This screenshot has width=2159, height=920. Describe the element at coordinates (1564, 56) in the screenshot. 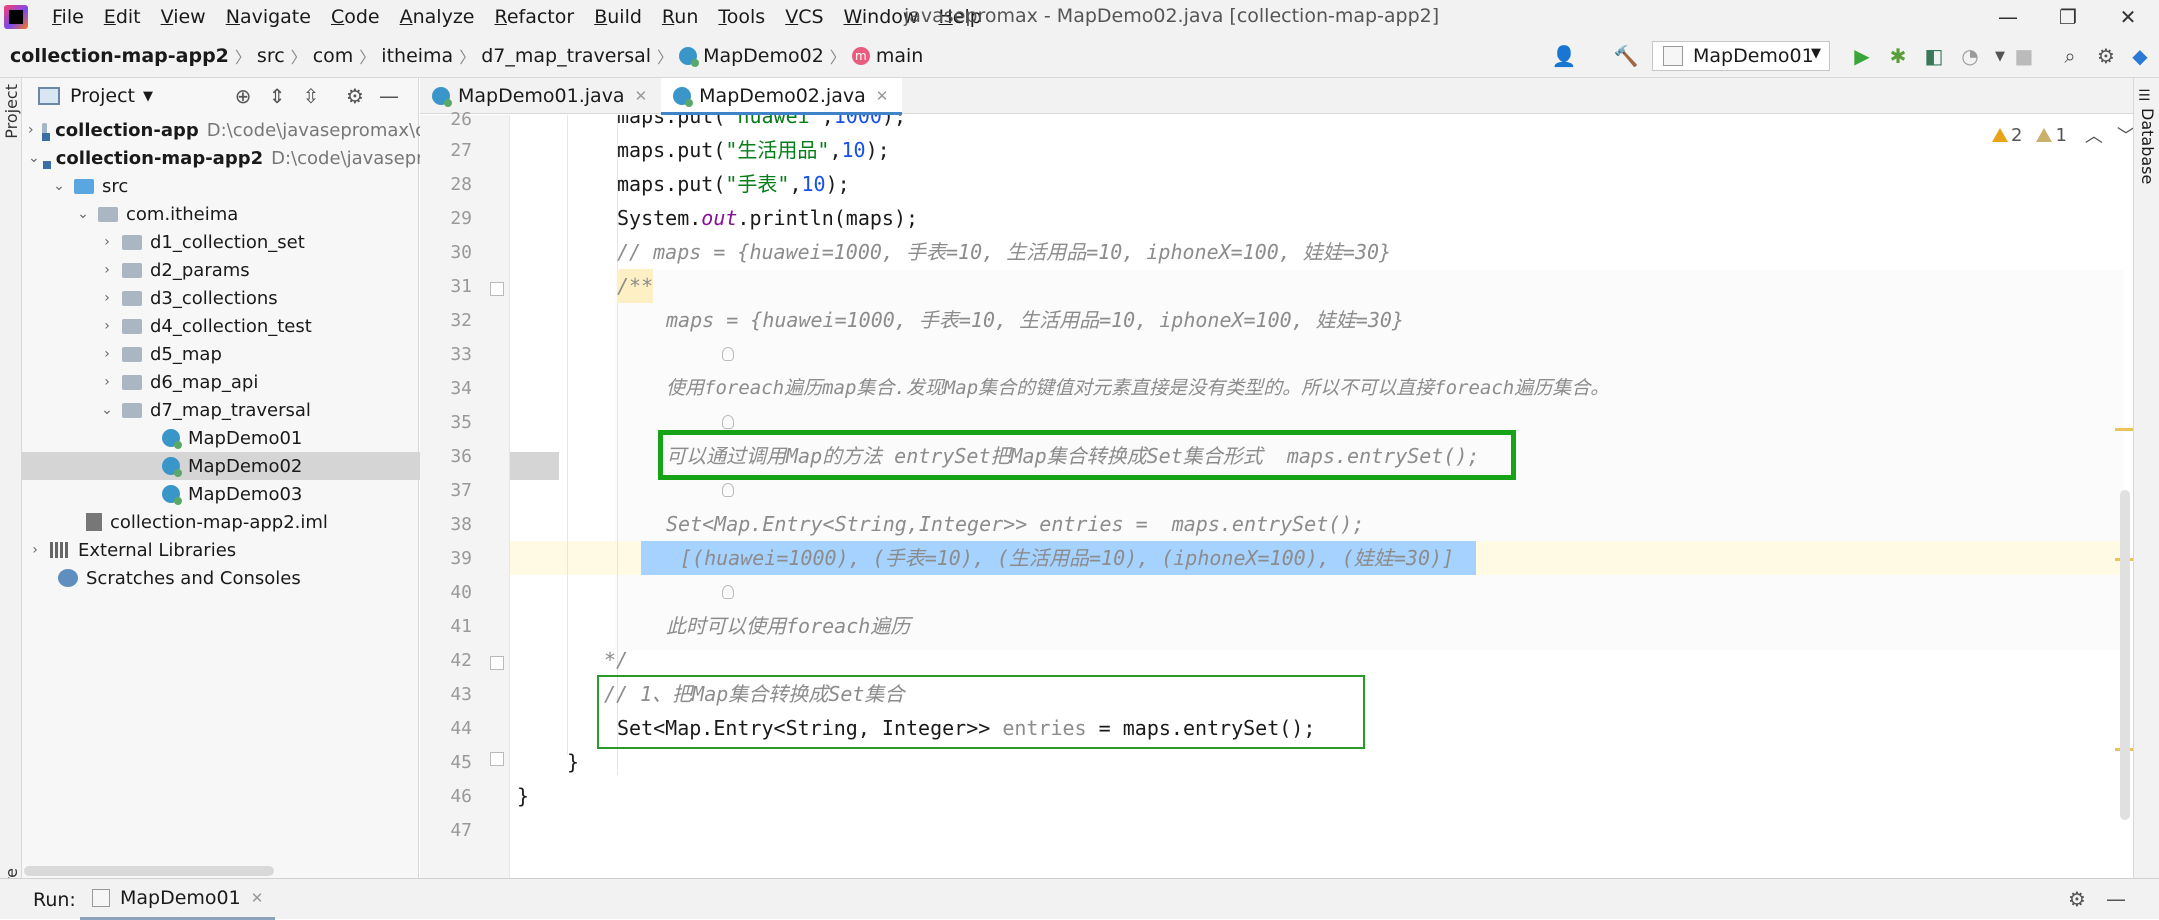

I see `user-icon: 👤` at that location.